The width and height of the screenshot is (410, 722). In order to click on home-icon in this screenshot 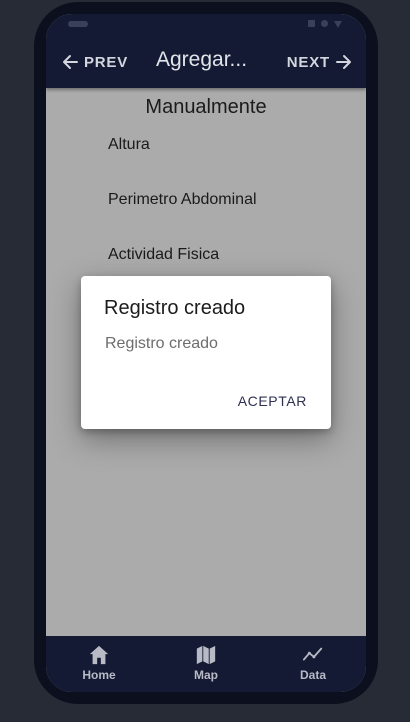, I will do `click(99, 655)`.